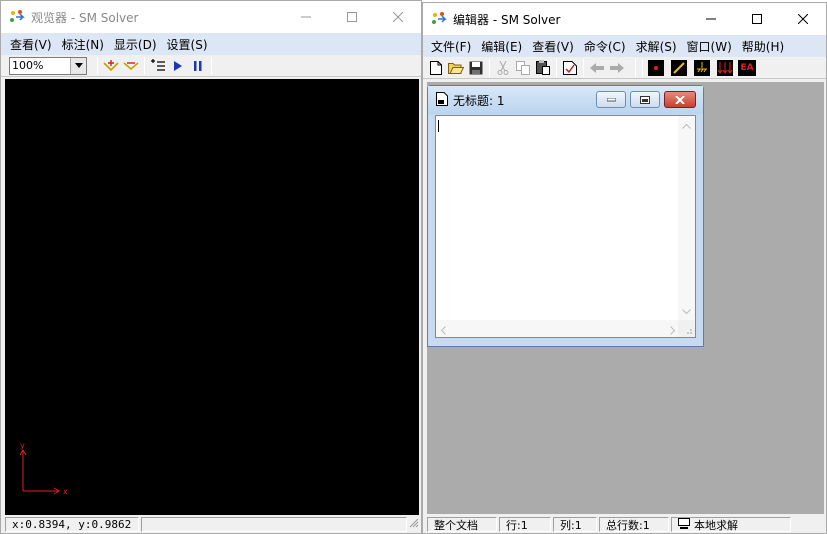 This screenshot has height=534, width=827. Describe the element at coordinates (436, 68) in the screenshot. I see `new-file-icon` at that location.